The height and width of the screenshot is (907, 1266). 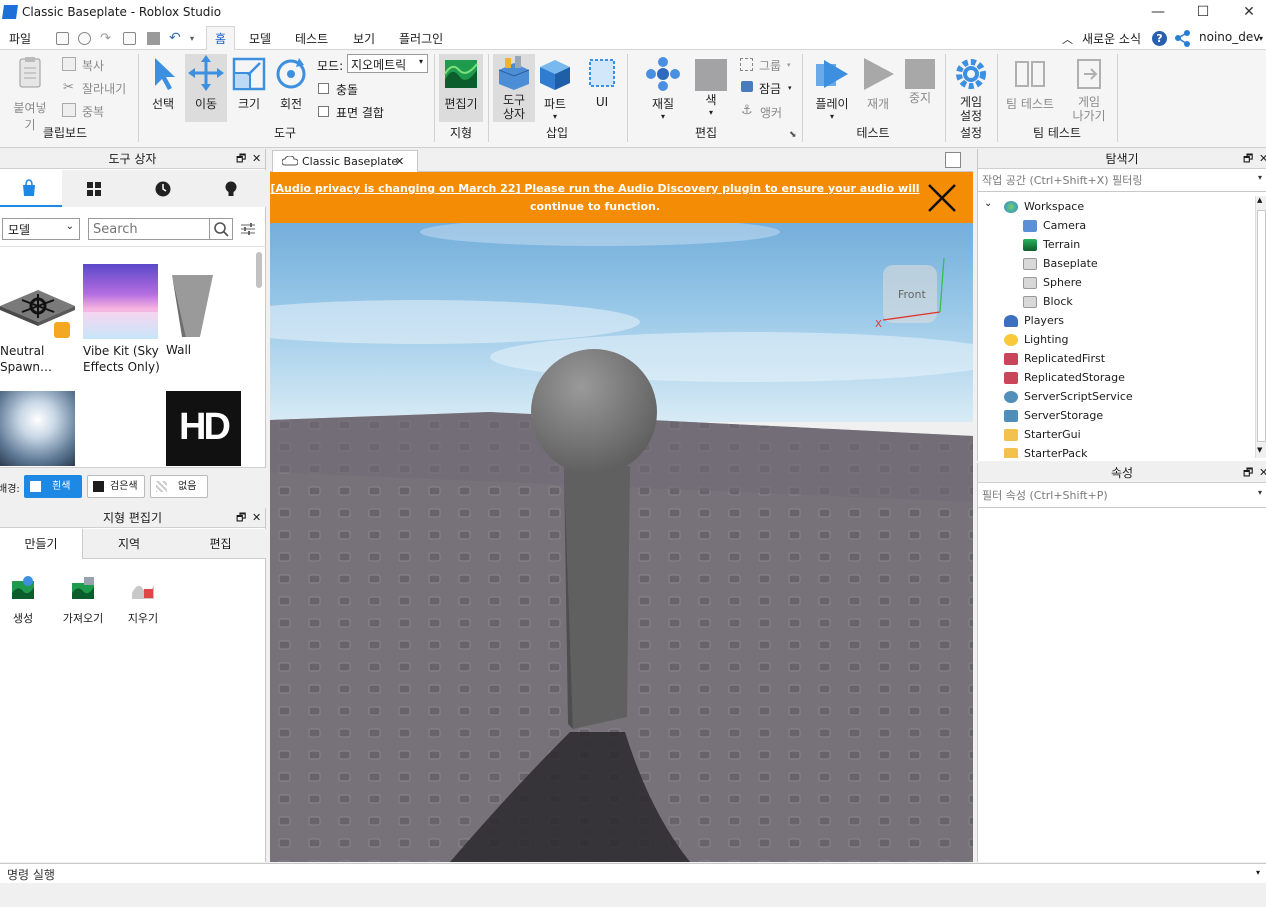 I want to click on terrain-import-button: 가져오기, so click(x=83, y=603).